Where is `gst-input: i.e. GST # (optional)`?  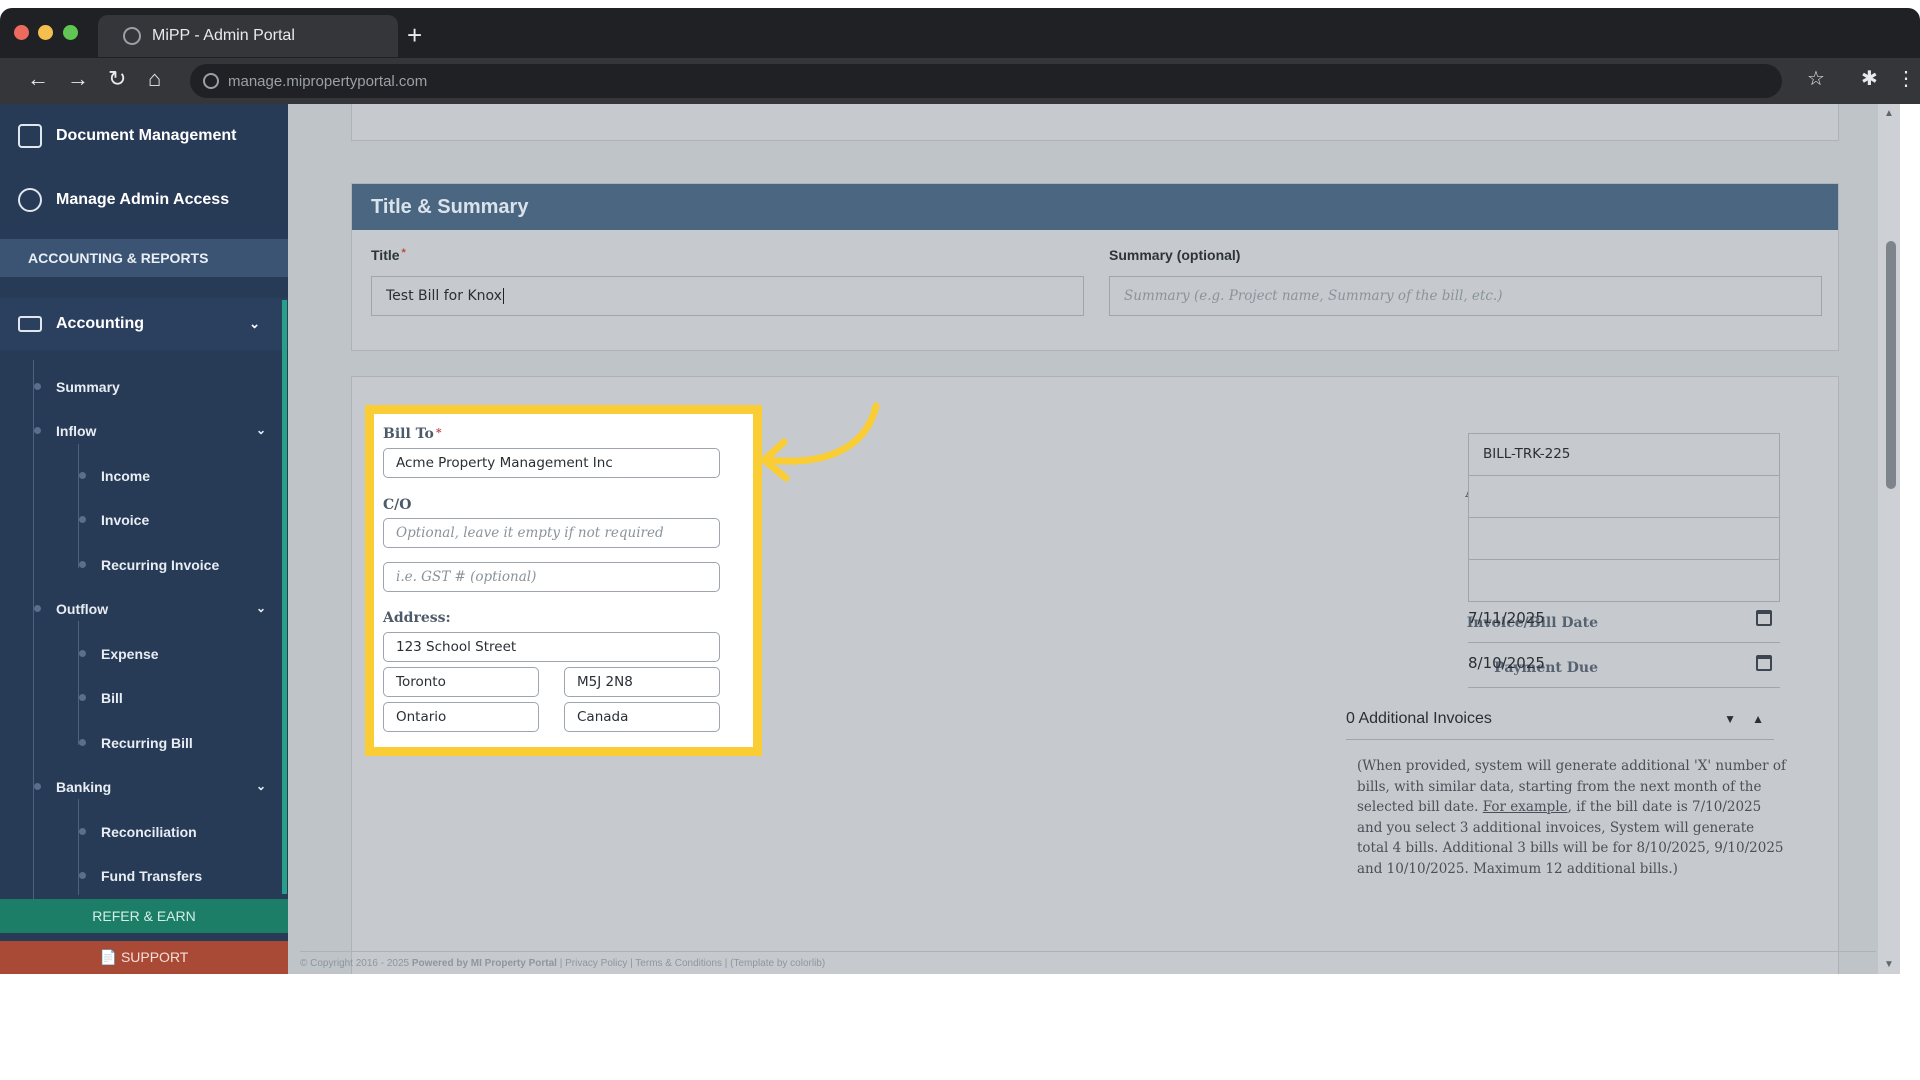 gst-input: i.e. GST # (optional) is located at coordinates (551, 577).